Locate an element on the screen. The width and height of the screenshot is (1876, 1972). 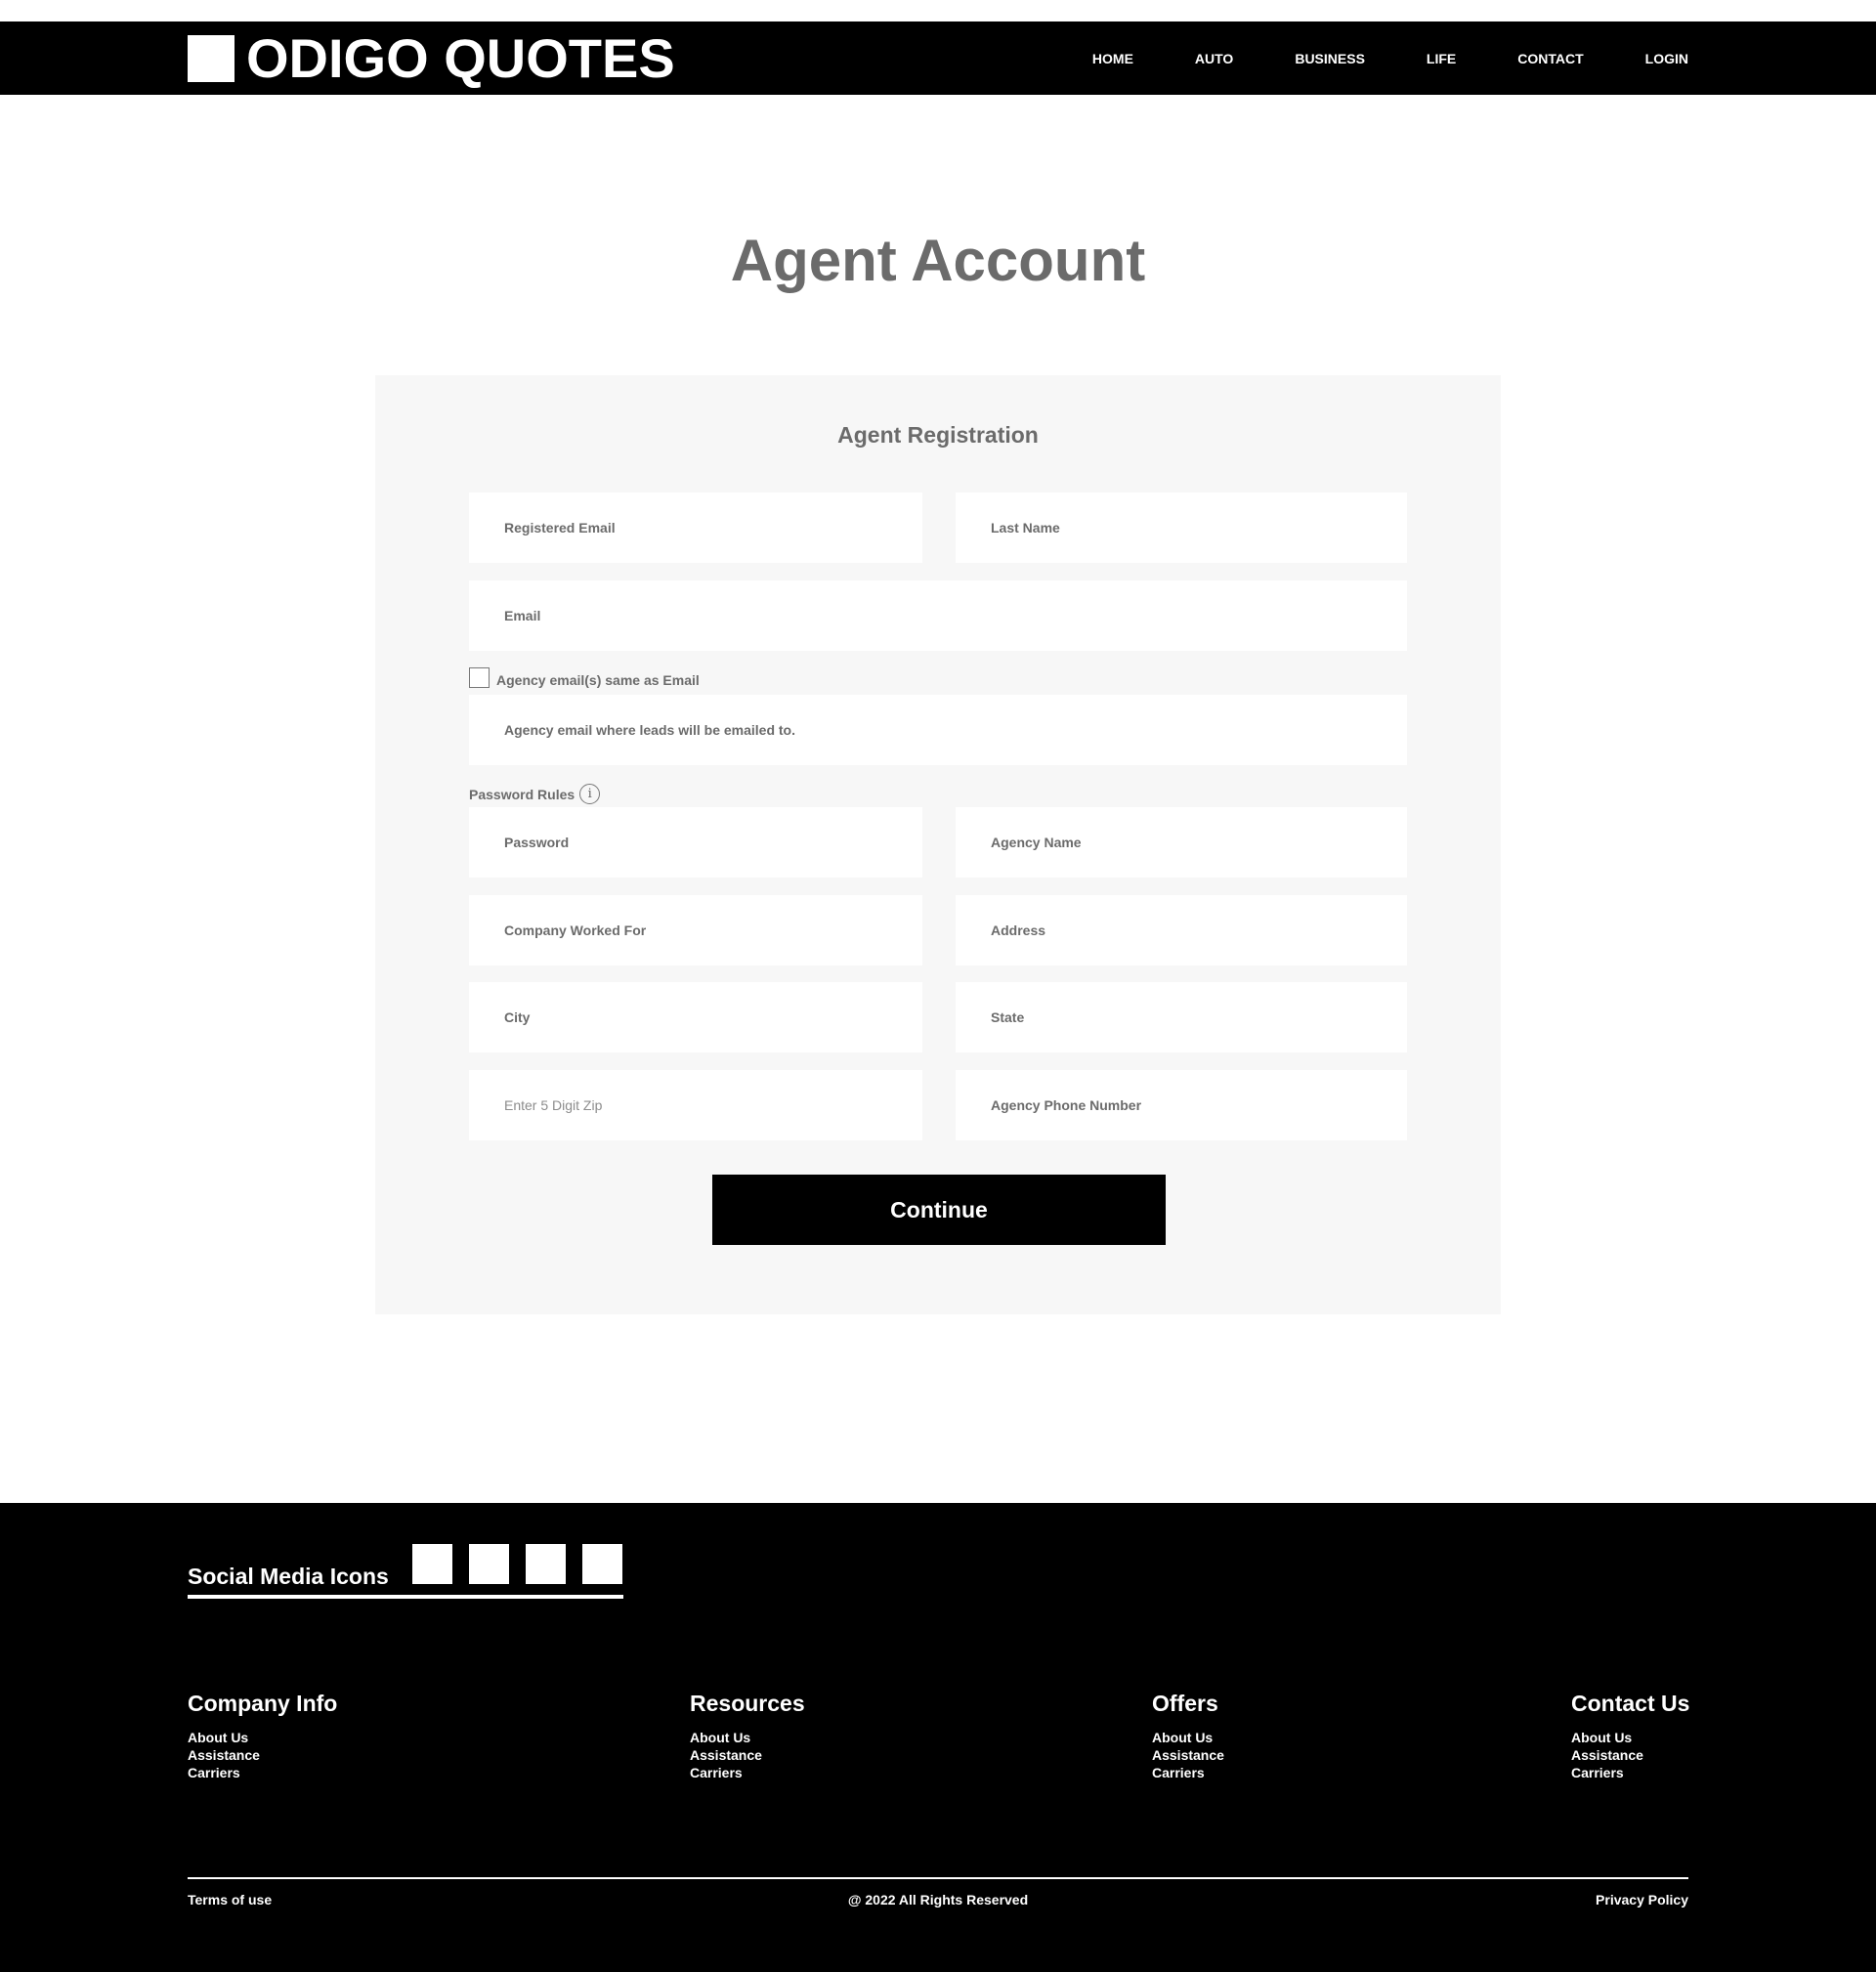
footer-col-resources: Resources About Us Assistance Carriers is located at coordinates (747, 1736).